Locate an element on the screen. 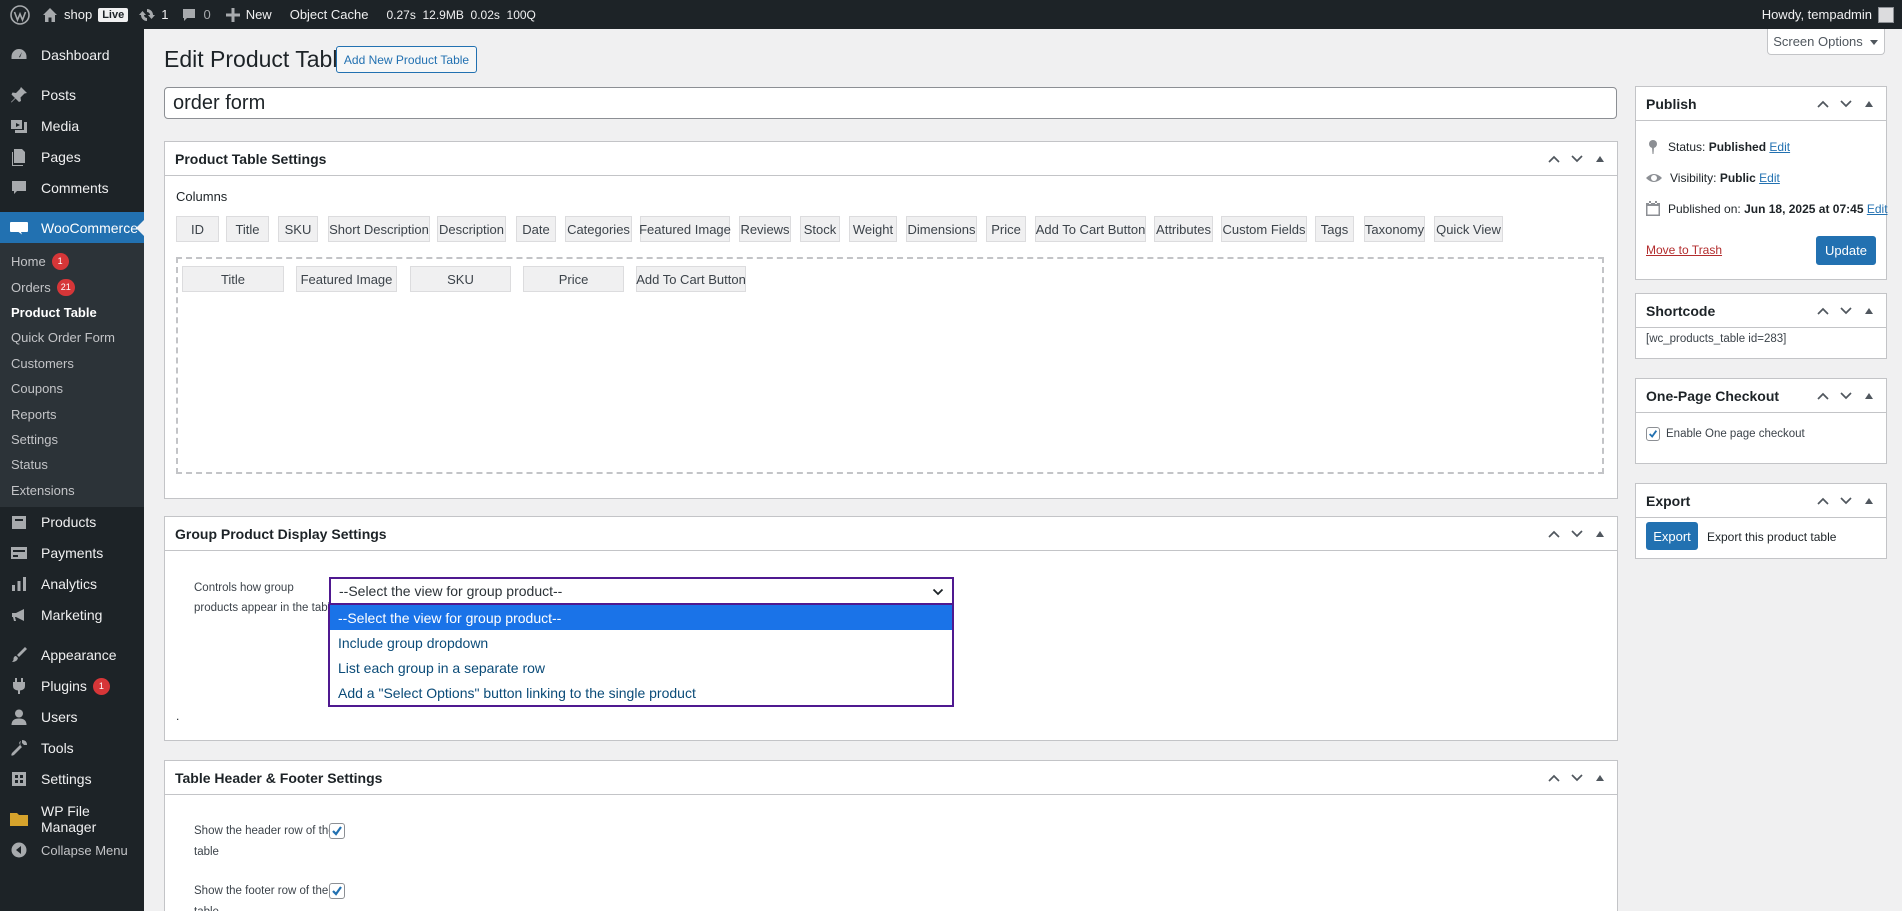 This screenshot has height=911, width=1902. move-to-trash-link: Move to Trash is located at coordinates (1684, 250).